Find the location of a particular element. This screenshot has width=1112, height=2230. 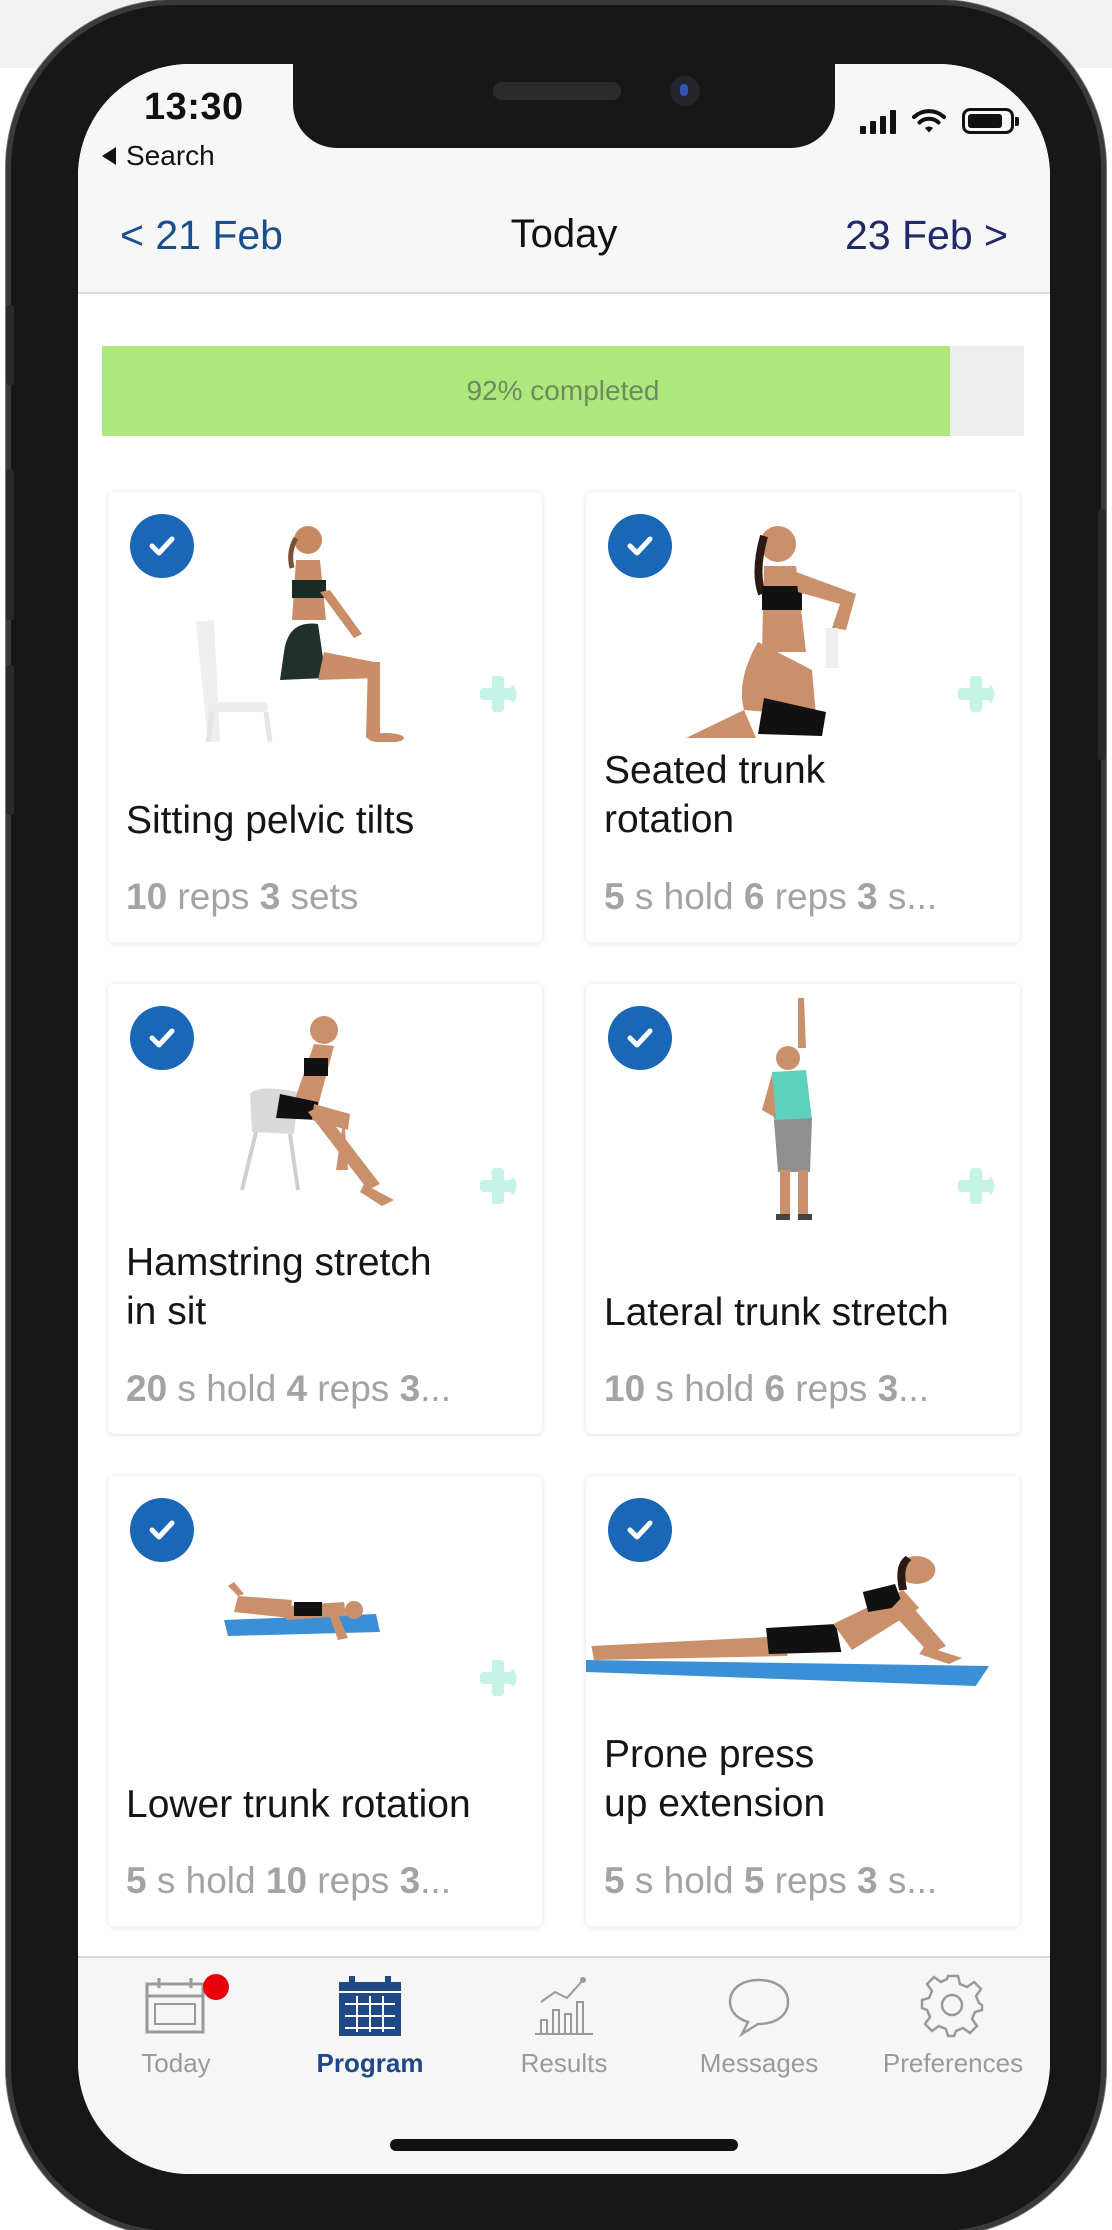

header: 13:30 Search < 21 Feb Today 23 Feb > is located at coordinates (564, 179).